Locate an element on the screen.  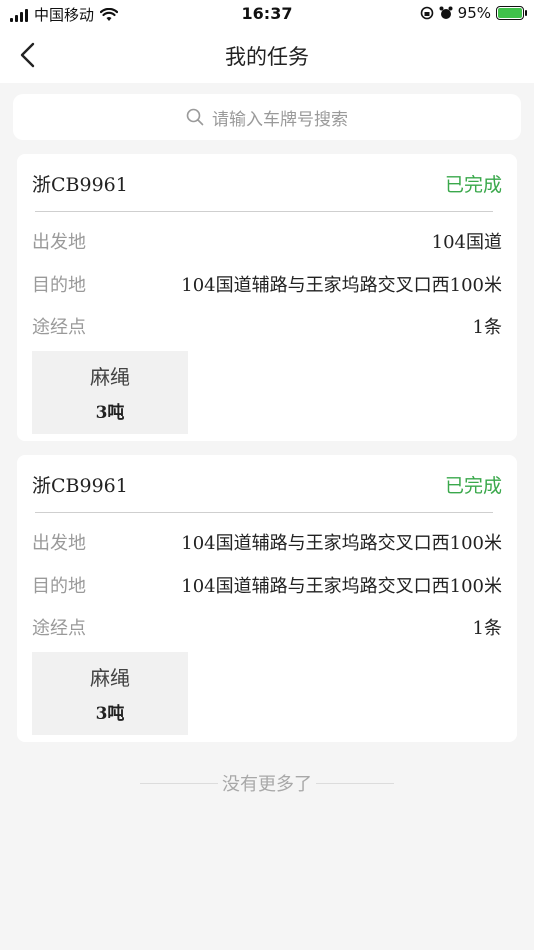
origin-row: 出发地 104国道辅路与王家坞路交叉口西100米 is located at coordinates (267, 542).